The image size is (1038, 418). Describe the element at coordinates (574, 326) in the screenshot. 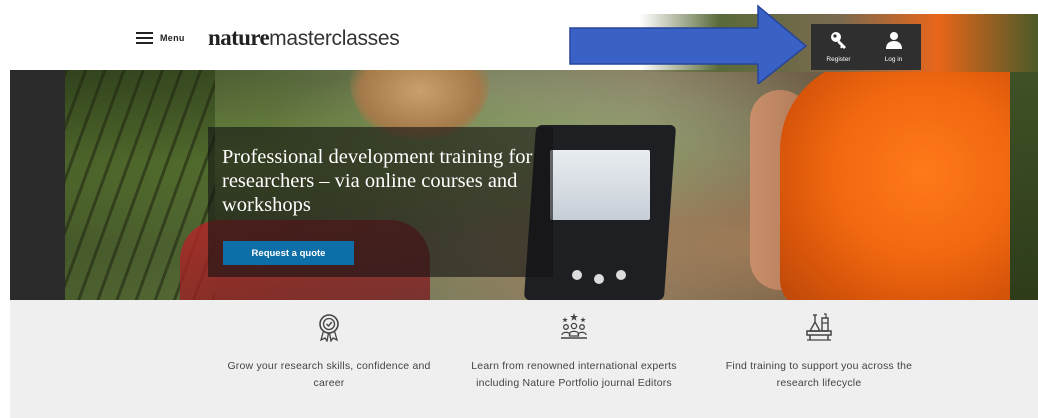

I see `people-stars-icon` at that location.